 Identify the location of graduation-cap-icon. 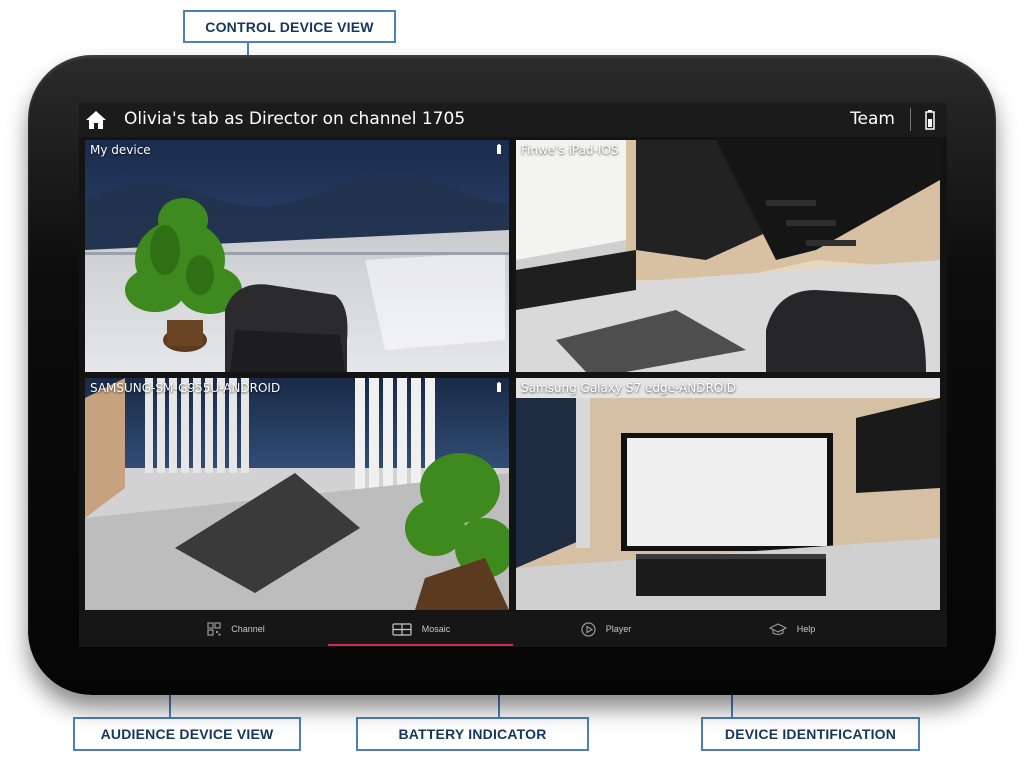
(777, 628).